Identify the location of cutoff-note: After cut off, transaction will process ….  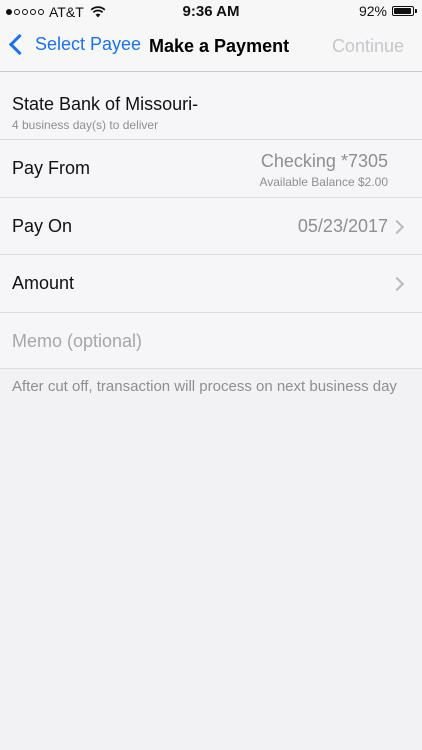
(204, 386).